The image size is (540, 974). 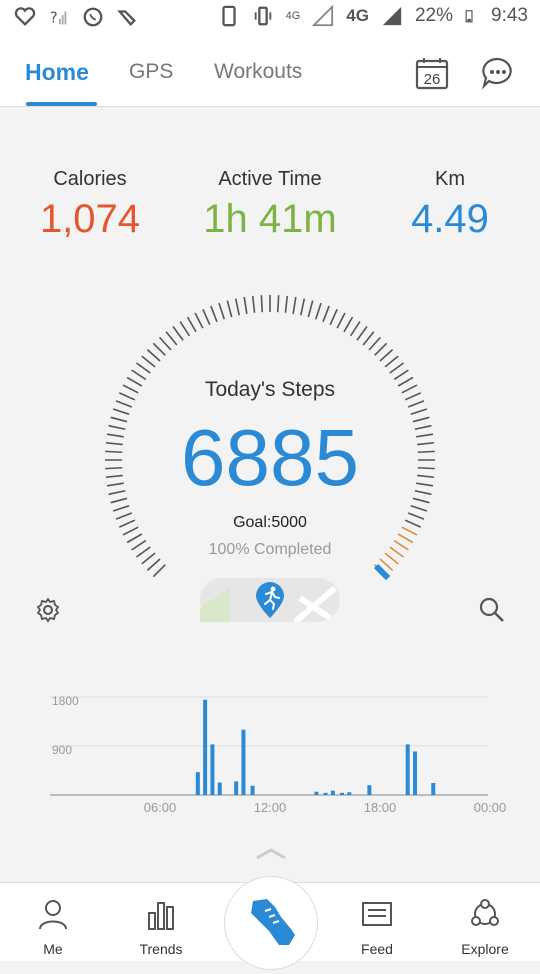 I want to click on clock: 9:43, so click(x=509, y=15).